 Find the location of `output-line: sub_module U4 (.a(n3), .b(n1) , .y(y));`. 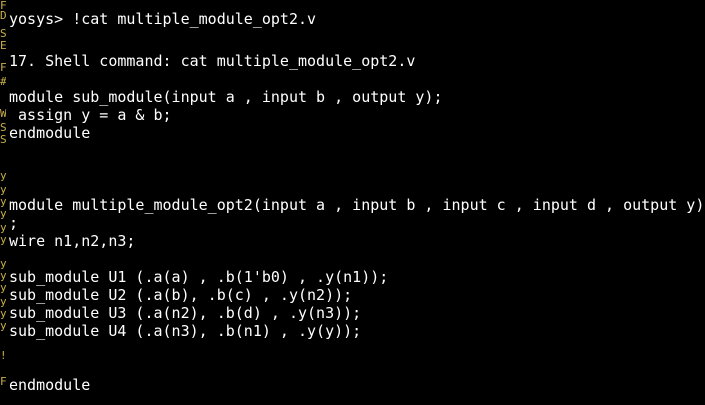

output-line: sub_module U4 (.a(n3), .b(n1) , .y(y)); is located at coordinates (185, 331).